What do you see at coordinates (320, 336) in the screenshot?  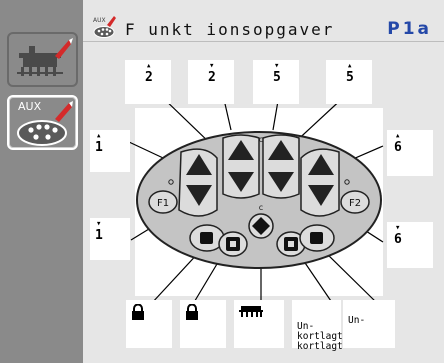 I see `label-text: Un- kortlagt kortlagt` at bounding box center [320, 336].